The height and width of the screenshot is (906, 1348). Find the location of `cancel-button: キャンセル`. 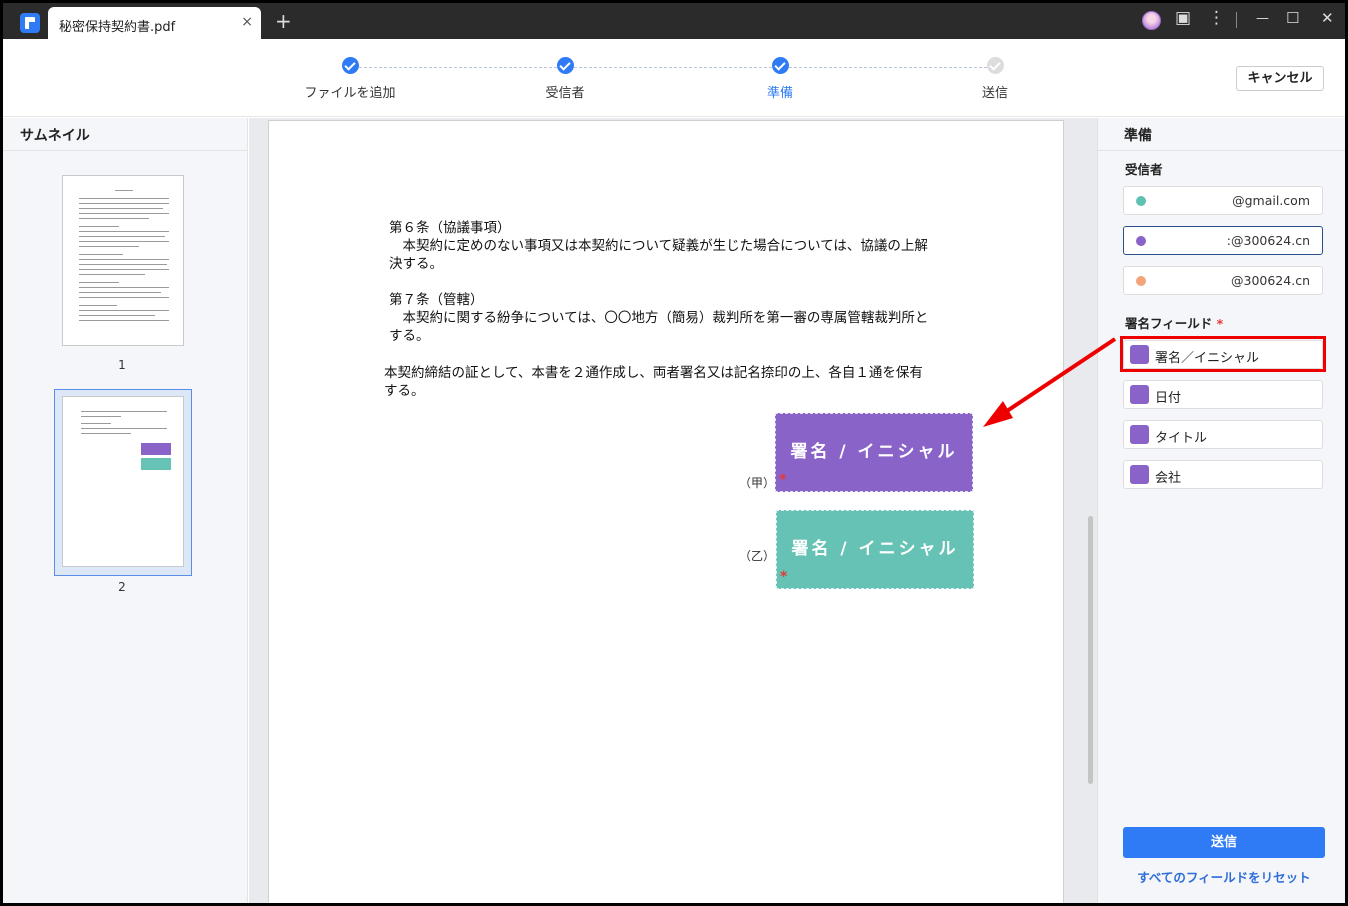

cancel-button: キャンセル is located at coordinates (1280, 78).